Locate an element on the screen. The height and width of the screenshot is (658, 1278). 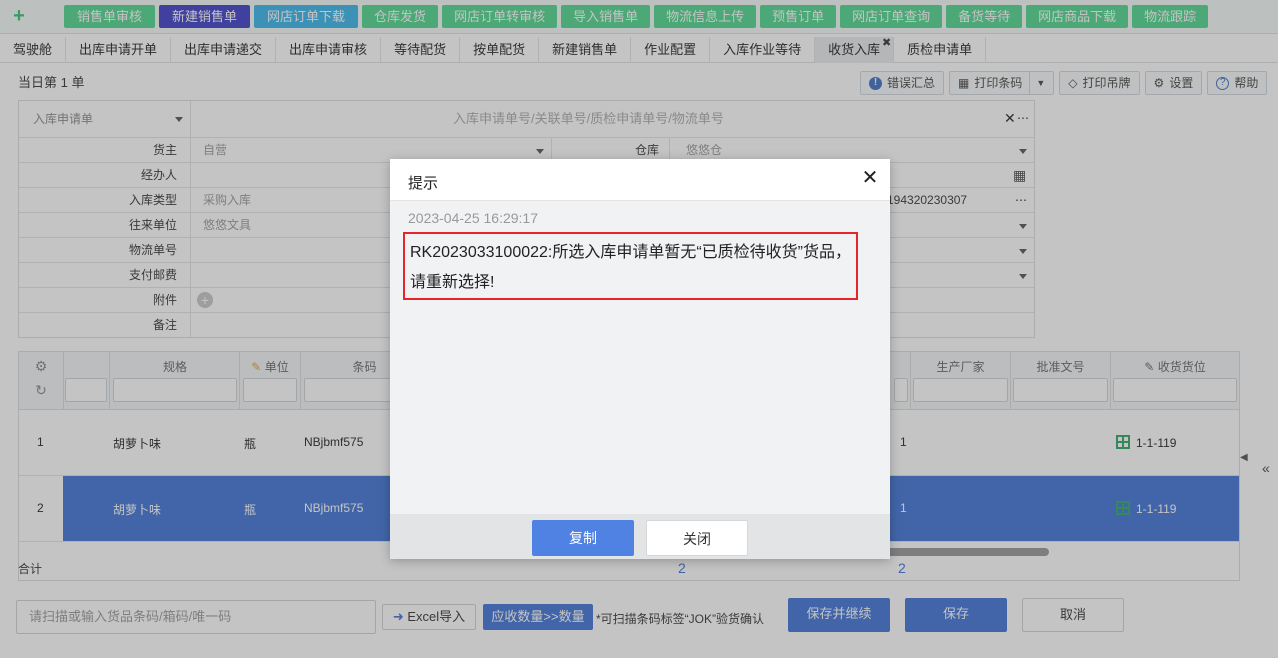
dialog-timestamp: 2023-04-25 16:29:17 is located at coordinates (473, 218).